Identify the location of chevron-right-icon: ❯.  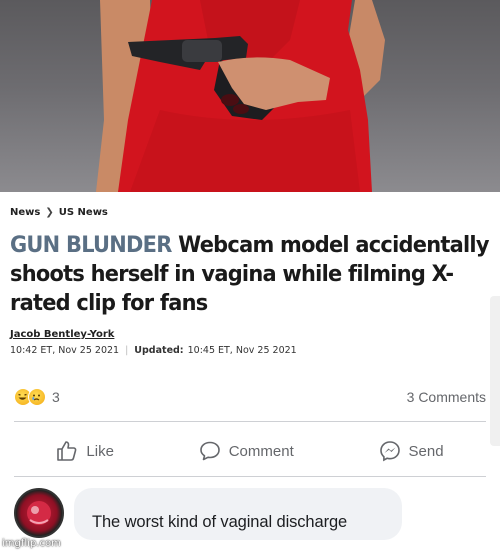
(49, 212).